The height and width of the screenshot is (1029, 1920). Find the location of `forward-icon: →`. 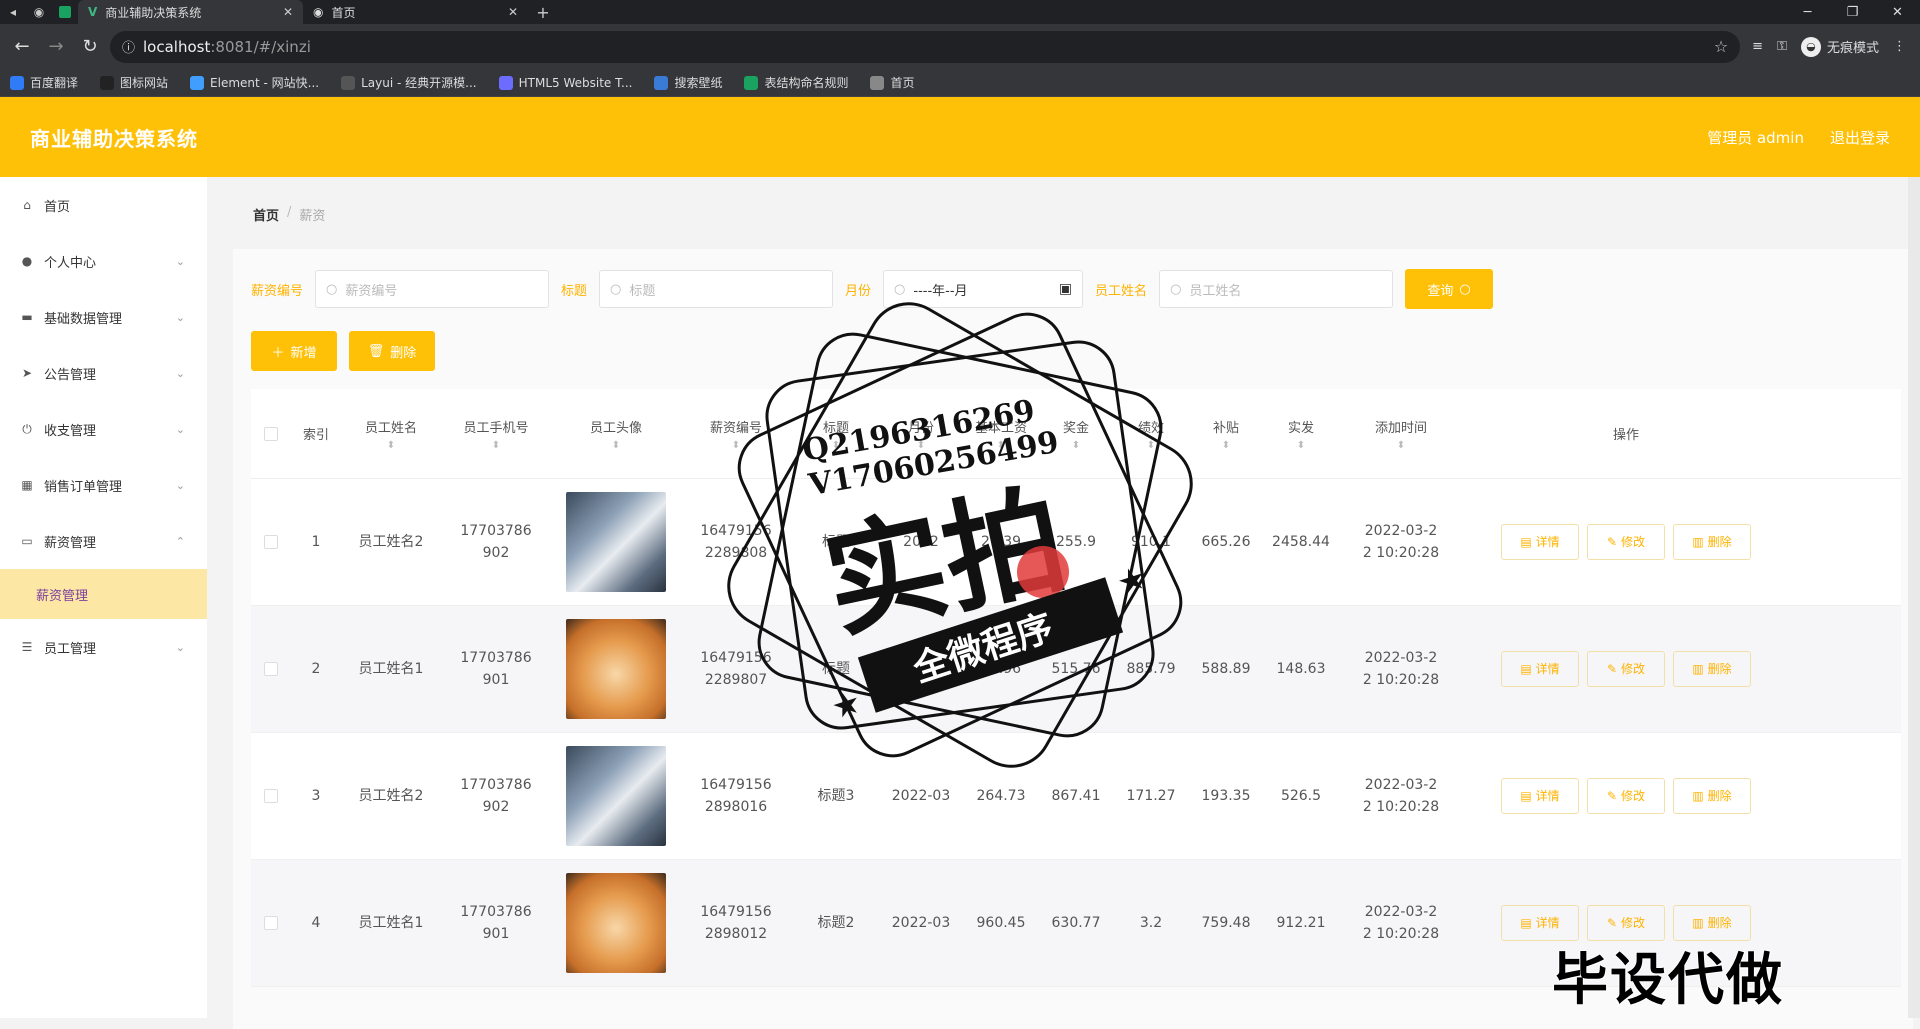

forward-icon: → is located at coordinates (56, 47).